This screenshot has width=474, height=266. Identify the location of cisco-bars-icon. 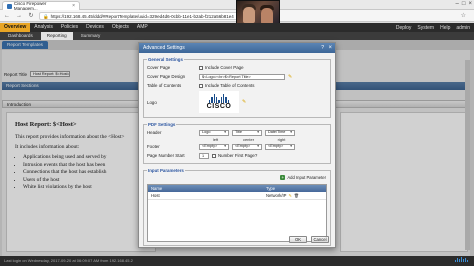
(219, 98).